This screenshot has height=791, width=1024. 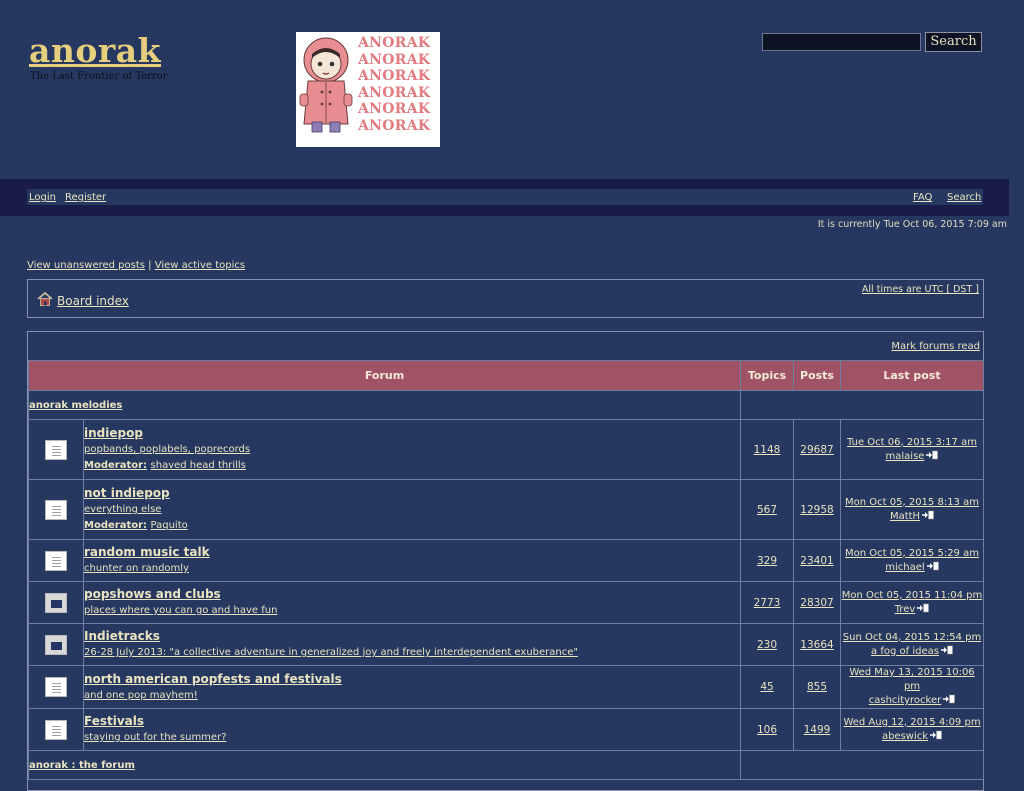 What do you see at coordinates (841, 42) in the screenshot?
I see `search-input` at bounding box center [841, 42].